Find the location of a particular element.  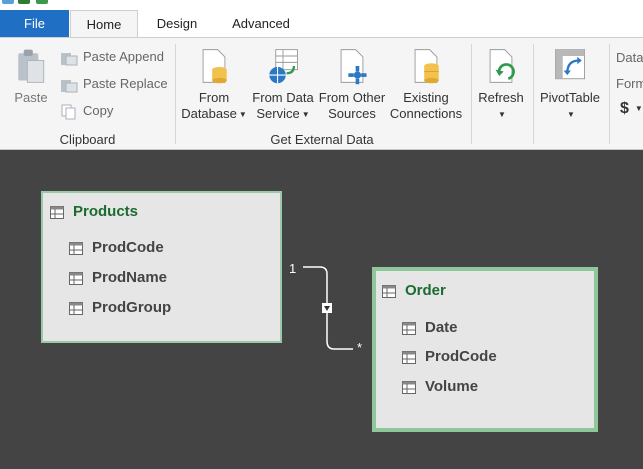

refresh-button: Refresh ▼ is located at coordinates (501, 84).